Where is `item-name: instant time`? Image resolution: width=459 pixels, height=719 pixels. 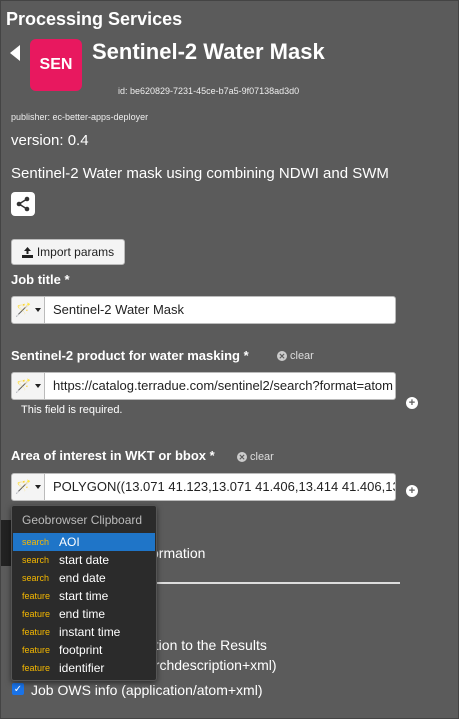
item-name: instant time is located at coordinates (90, 632).